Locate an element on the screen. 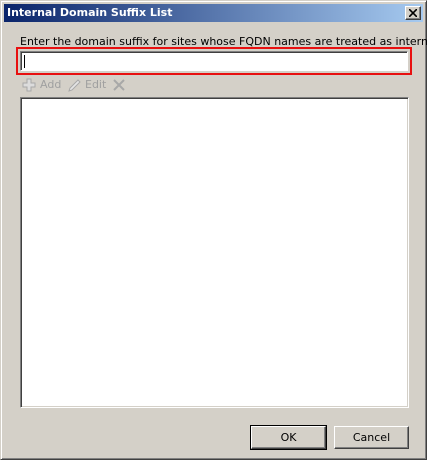 This screenshot has height=460, width=427. list-toolbar: Add Edit is located at coordinates (81, 85).